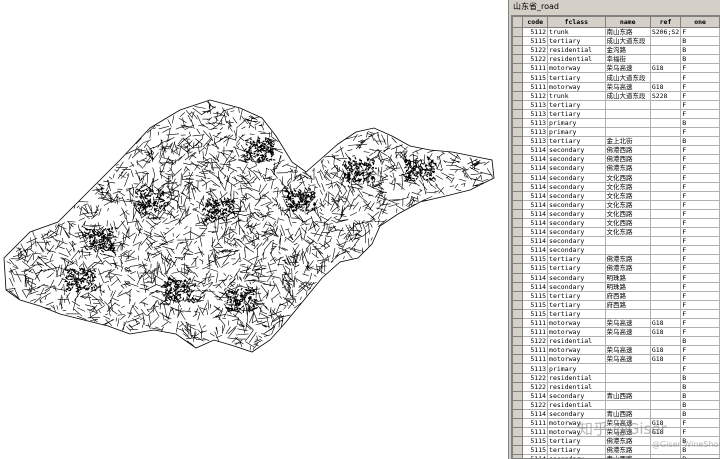 The width and height of the screenshot is (720, 459). Describe the element at coordinates (535, 368) in the screenshot. I see `cell-code: 5113` at that location.